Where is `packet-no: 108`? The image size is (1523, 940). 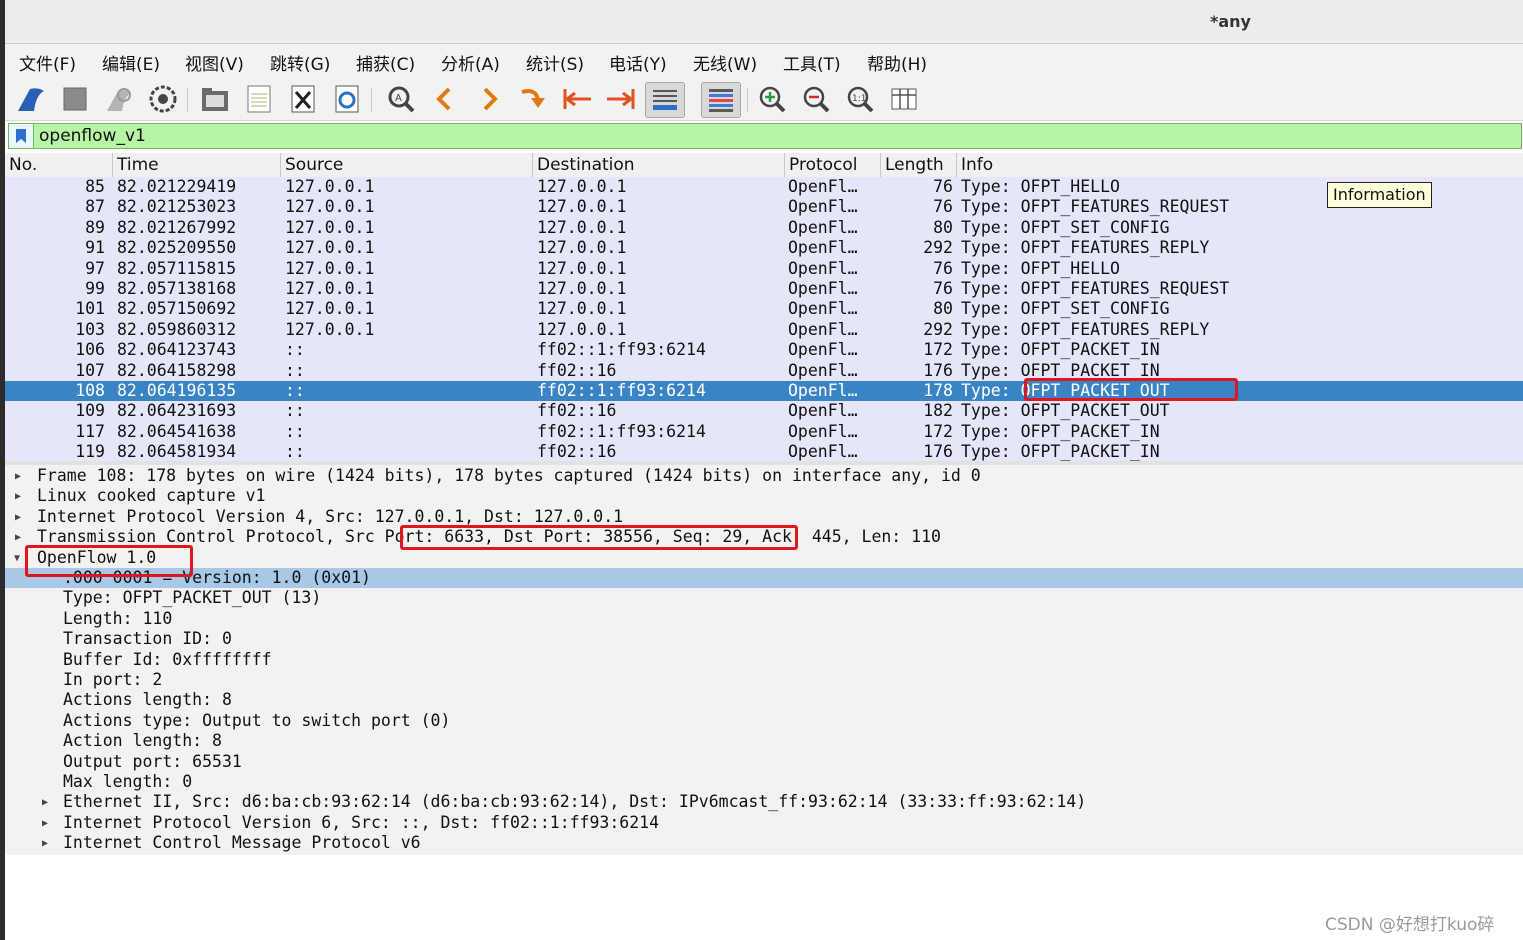 packet-no: 108 is located at coordinates (90, 390).